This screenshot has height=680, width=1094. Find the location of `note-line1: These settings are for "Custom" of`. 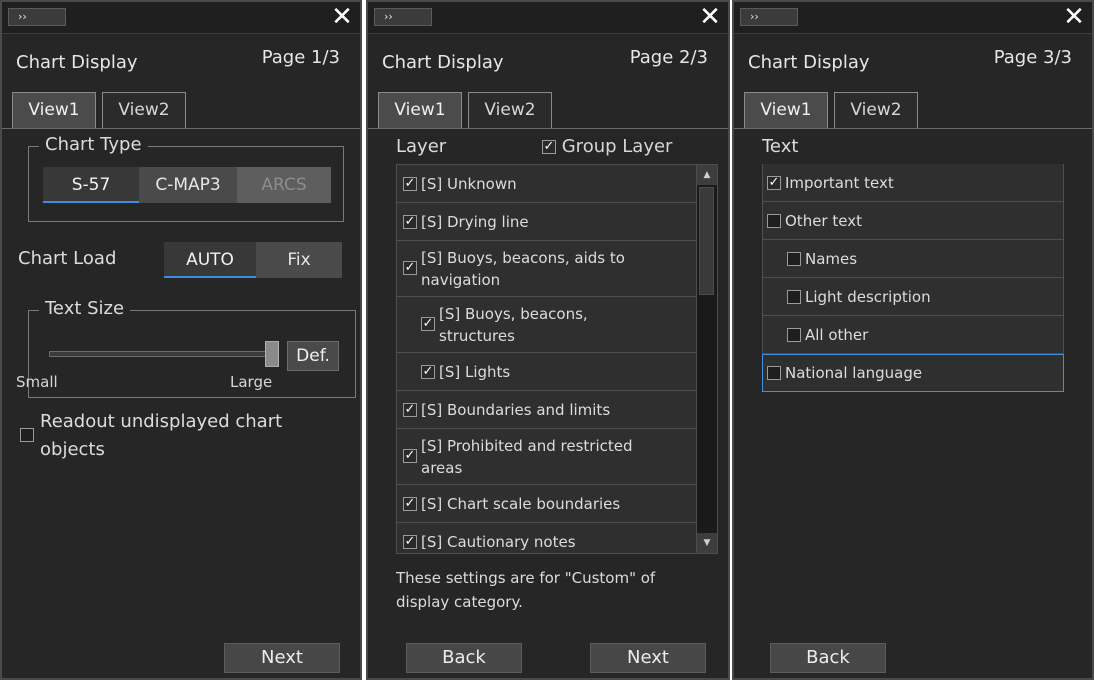

note-line1: These settings are for "Custom" of is located at coordinates (526, 578).